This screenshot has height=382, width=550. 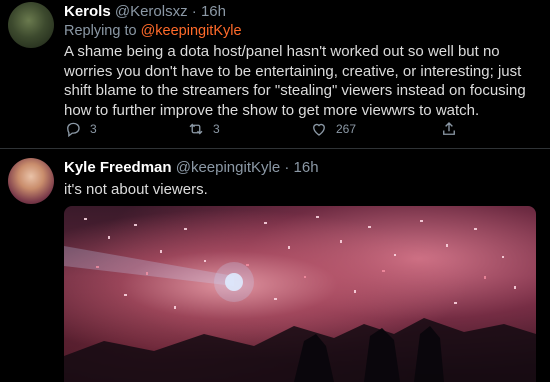 I want to click on tweet-header: Kyle Freedman @keepingitKyle · 16h, so click(x=191, y=167).